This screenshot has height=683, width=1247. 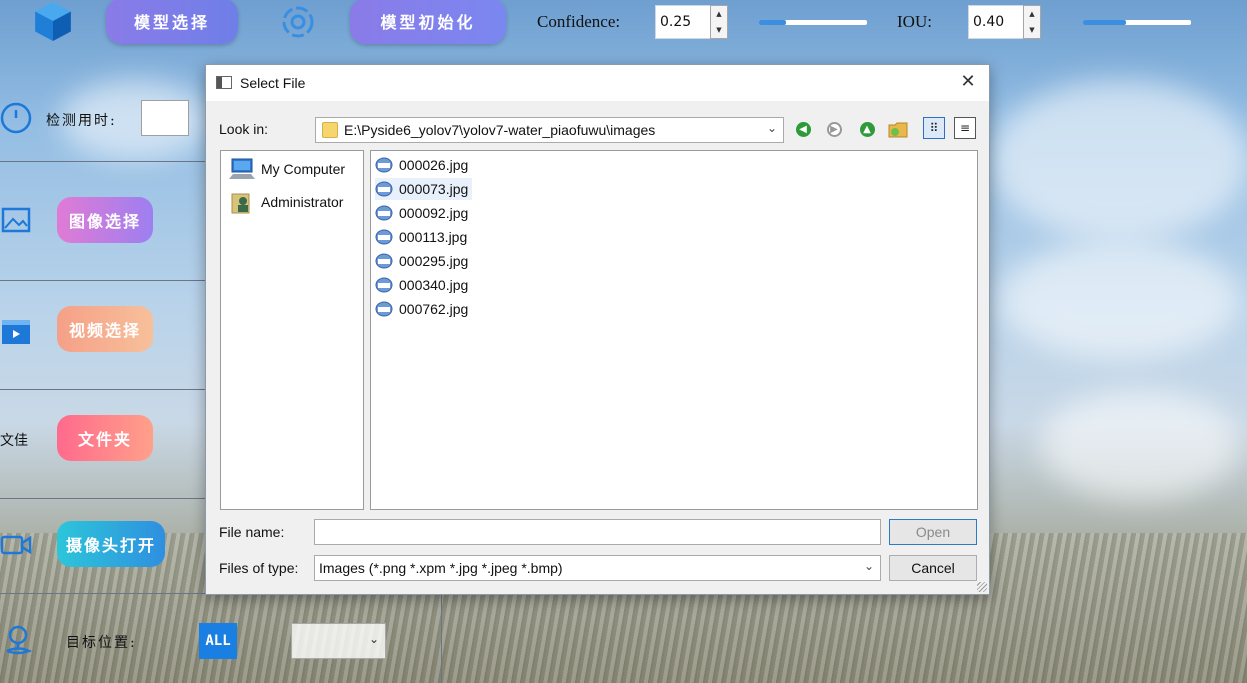 I want to click on grid-icon: ⠿, so click(x=934, y=128).